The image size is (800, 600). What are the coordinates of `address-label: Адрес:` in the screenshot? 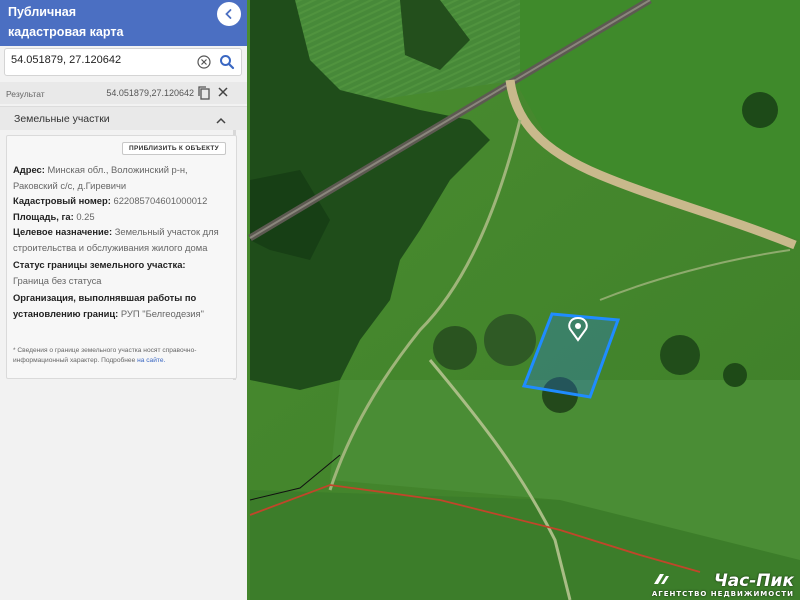 It's located at (29, 169).